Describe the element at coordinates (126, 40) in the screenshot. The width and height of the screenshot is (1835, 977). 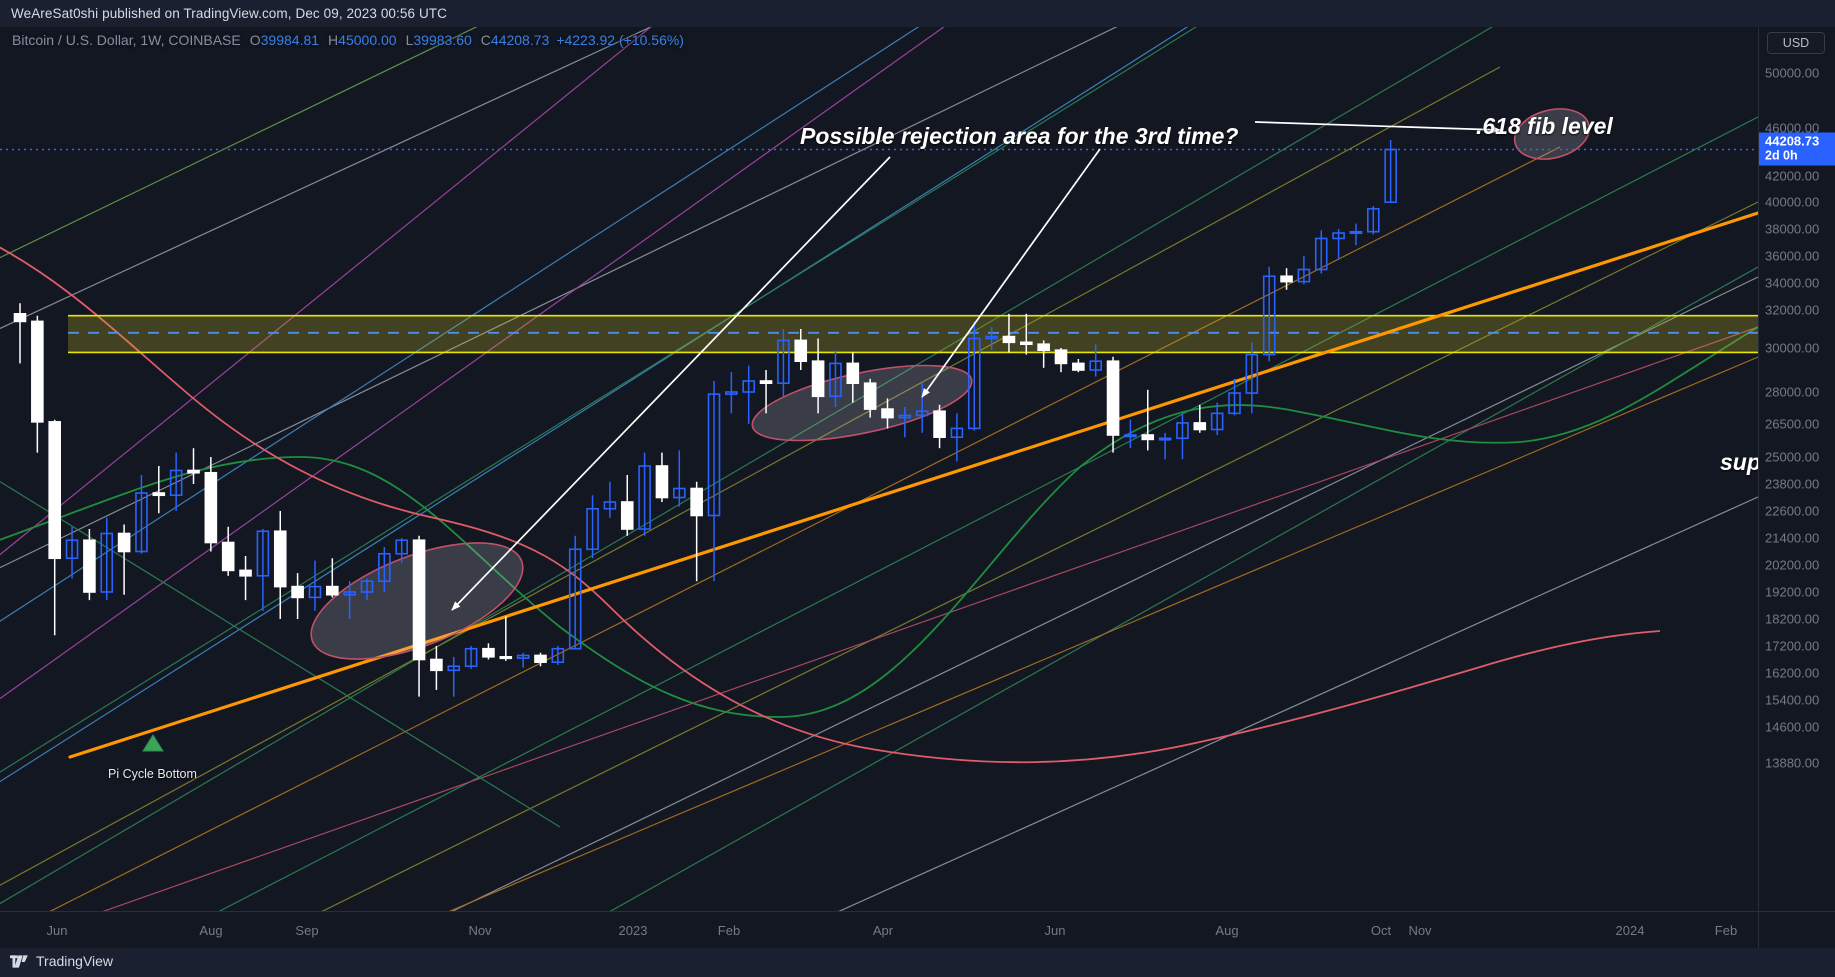
I see `symbol-name: Bitcoin / U.S. Dollar, 1W, COINBASE` at that location.